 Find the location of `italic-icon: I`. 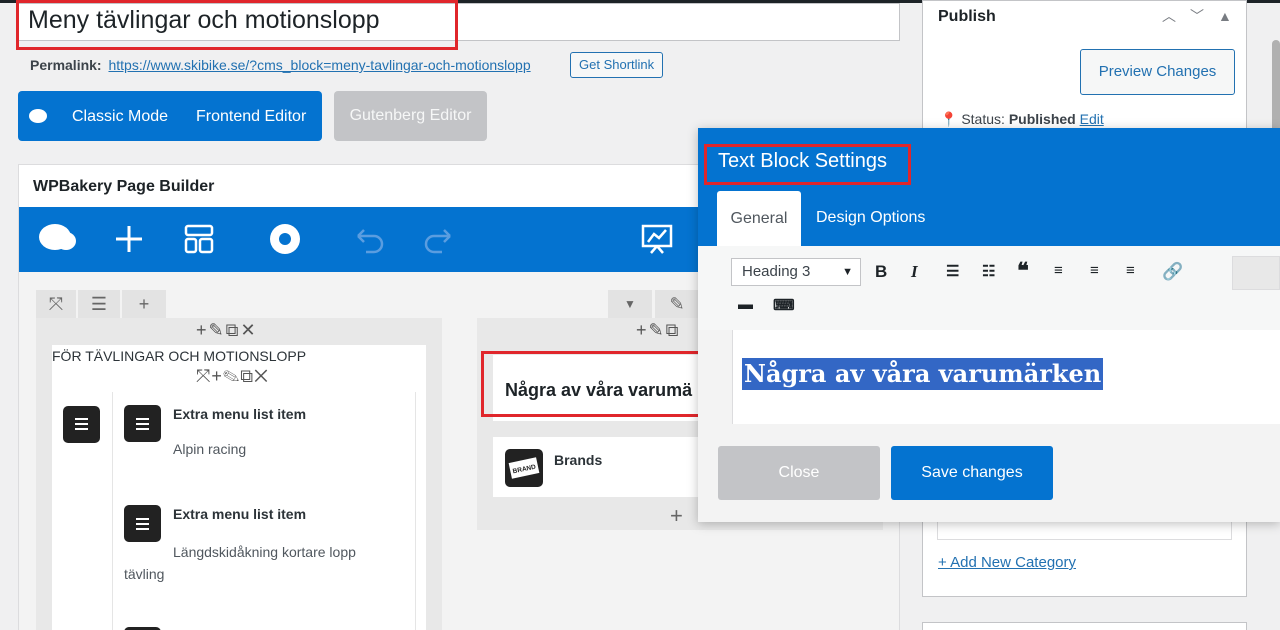

italic-icon: I is located at coordinates (914, 272).